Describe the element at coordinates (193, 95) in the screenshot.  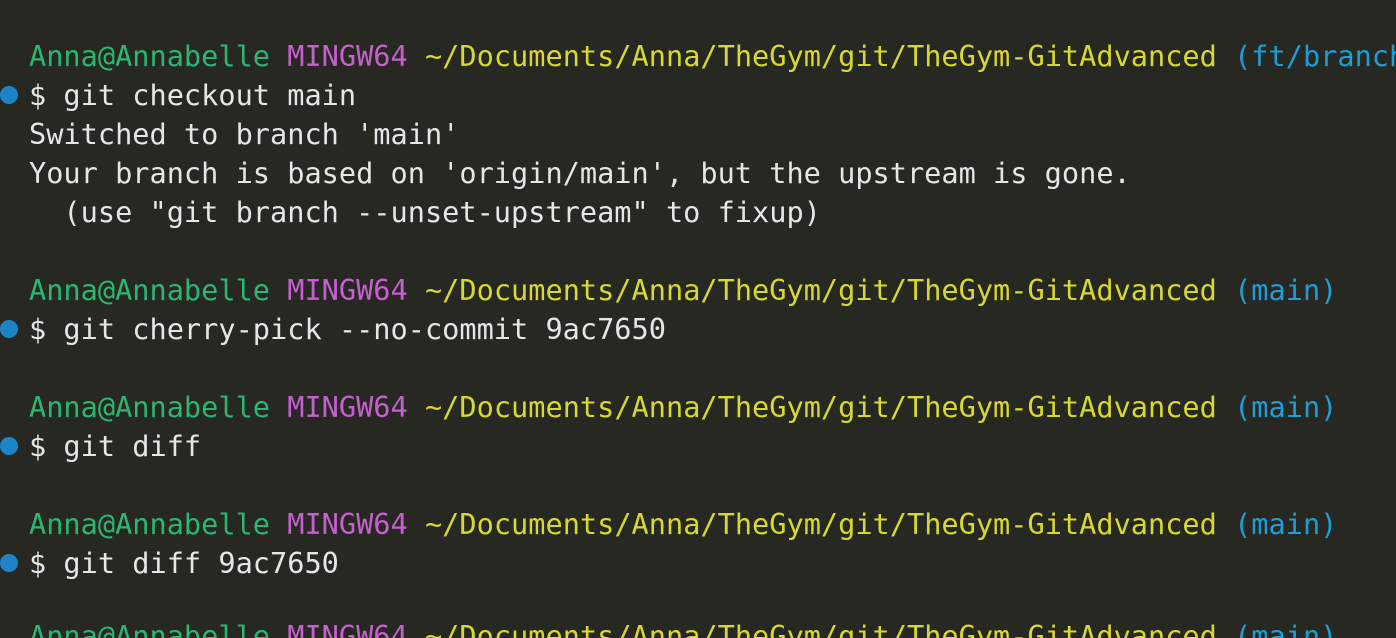
I see `command-line: $ git checkout main` at that location.